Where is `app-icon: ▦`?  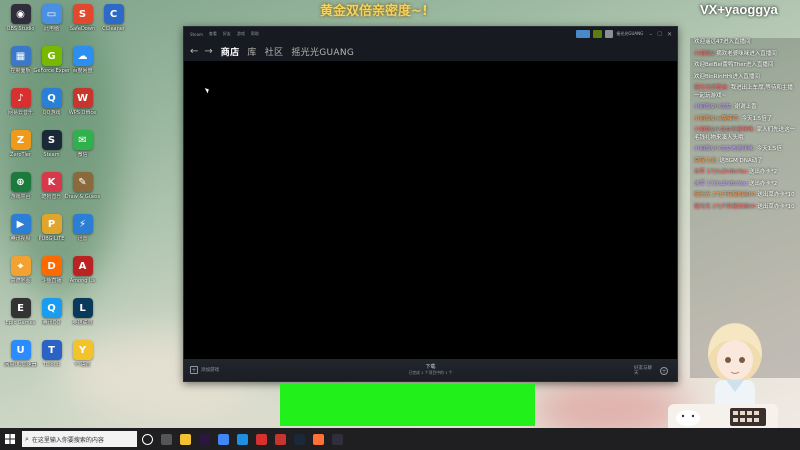 app-icon: ▦ is located at coordinates (20, 56).